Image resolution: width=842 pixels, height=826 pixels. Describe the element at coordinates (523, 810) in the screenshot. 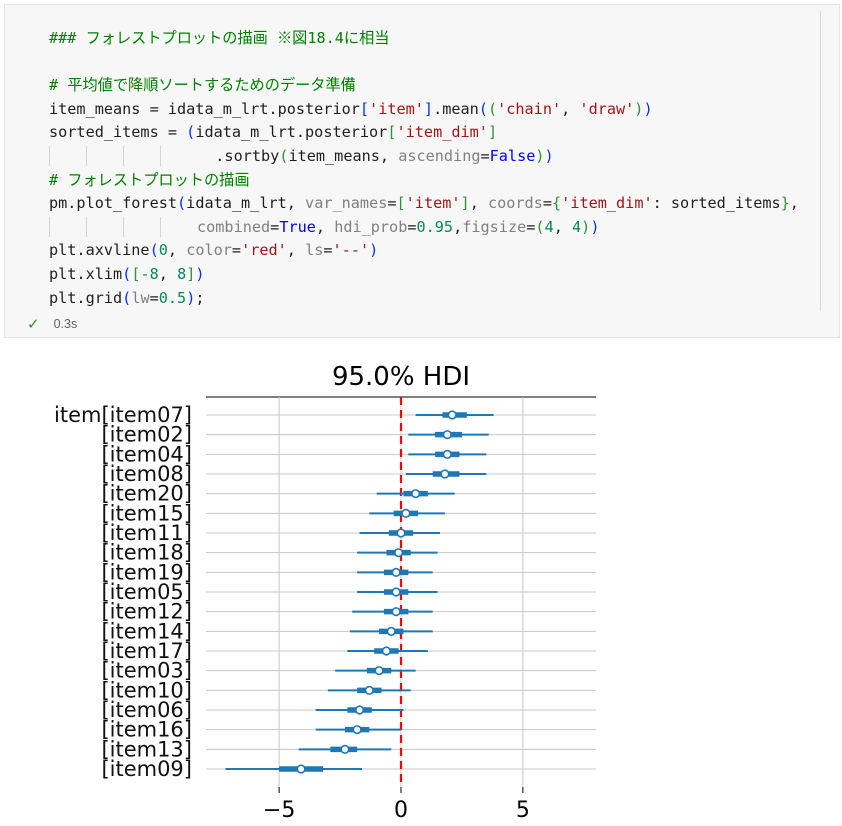

I see `x-tick-label: 5` at that location.